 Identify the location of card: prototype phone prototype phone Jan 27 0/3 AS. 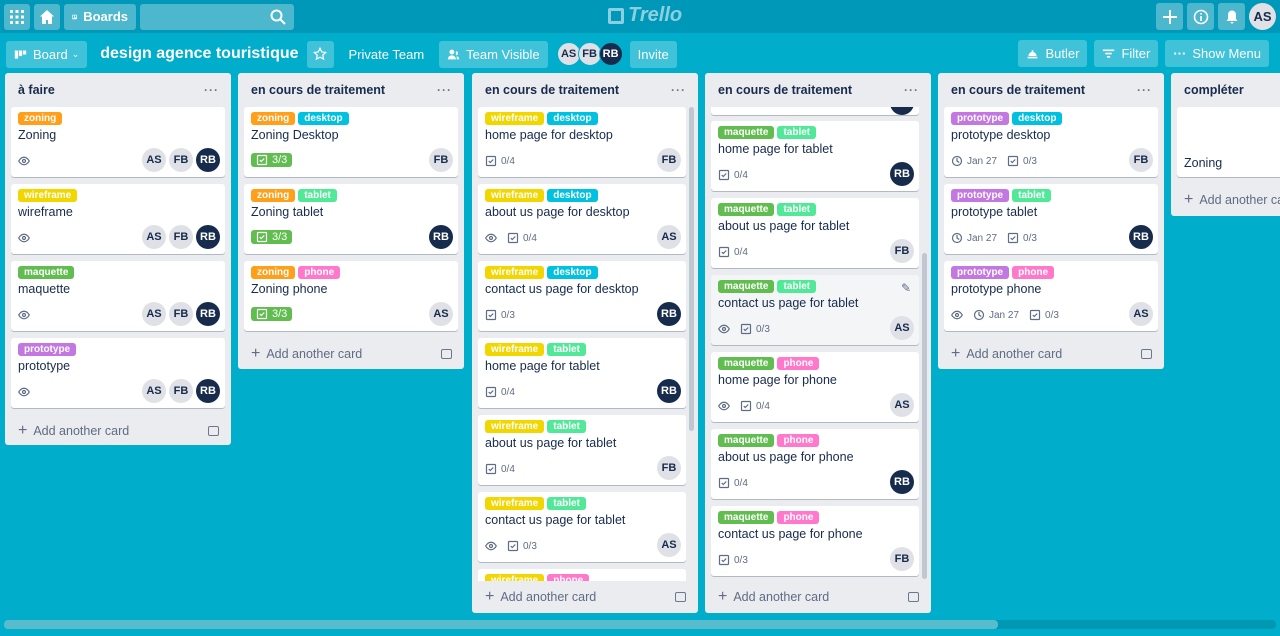
(1051, 296).